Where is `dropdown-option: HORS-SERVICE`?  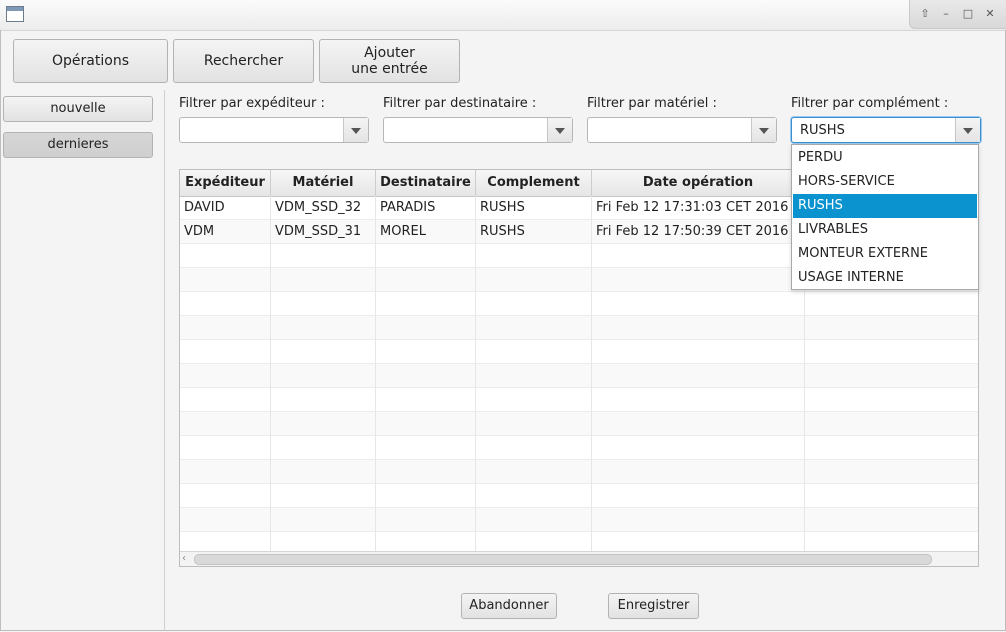 dropdown-option: HORS-SERVICE is located at coordinates (885, 182).